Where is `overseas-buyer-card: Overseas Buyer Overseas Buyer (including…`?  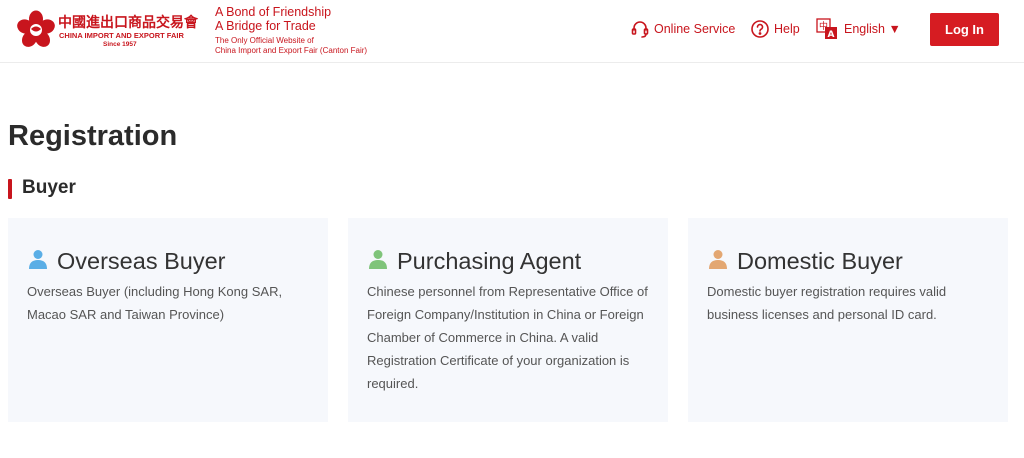 overseas-buyer-card: Overseas Buyer Overseas Buyer (including… is located at coordinates (168, 320).